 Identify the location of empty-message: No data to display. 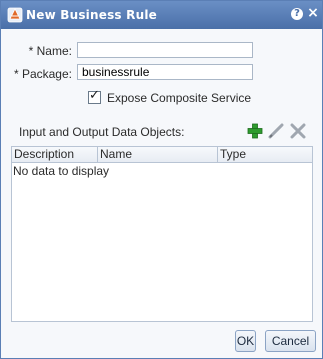
(61, 171).